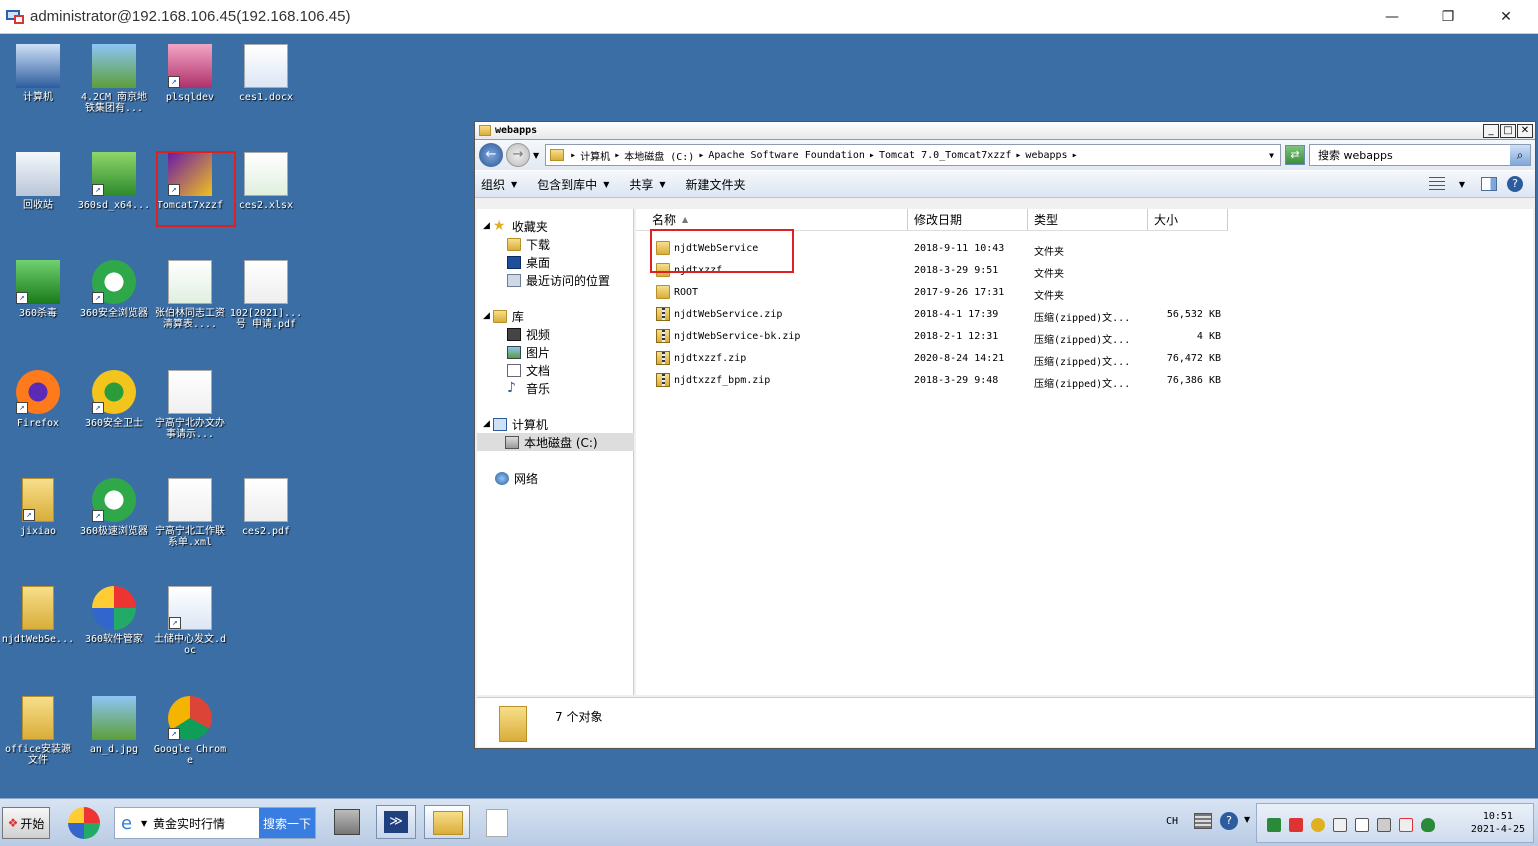  Describe the element at coordinates (528, 262) in the screenshot. I see `nav-desktop: 桌面` at that location.